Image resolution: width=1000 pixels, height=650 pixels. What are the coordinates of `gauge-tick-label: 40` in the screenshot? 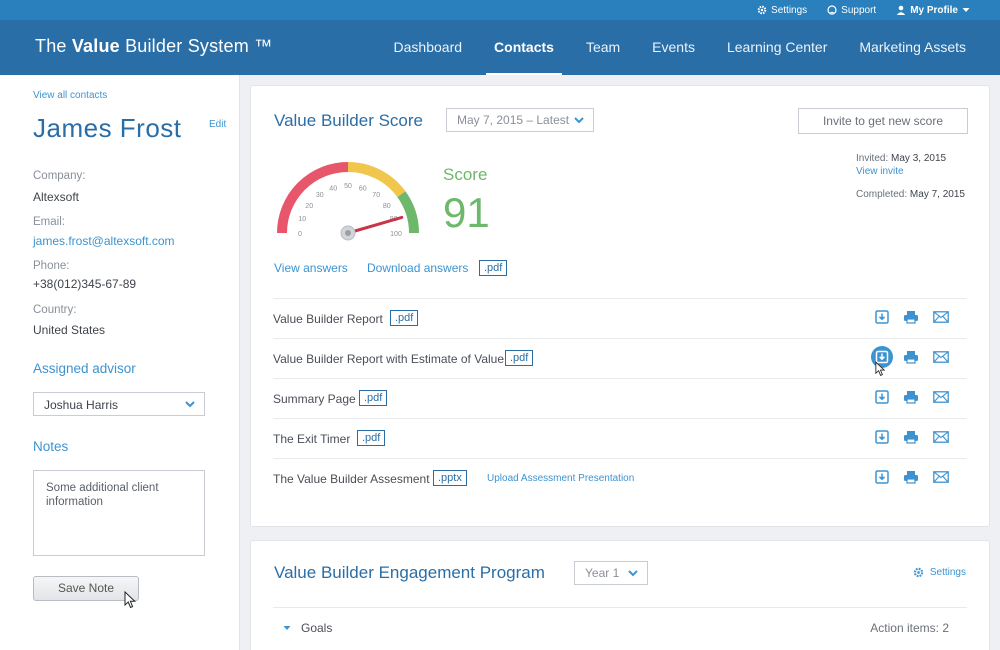 It's located at (333, 188).